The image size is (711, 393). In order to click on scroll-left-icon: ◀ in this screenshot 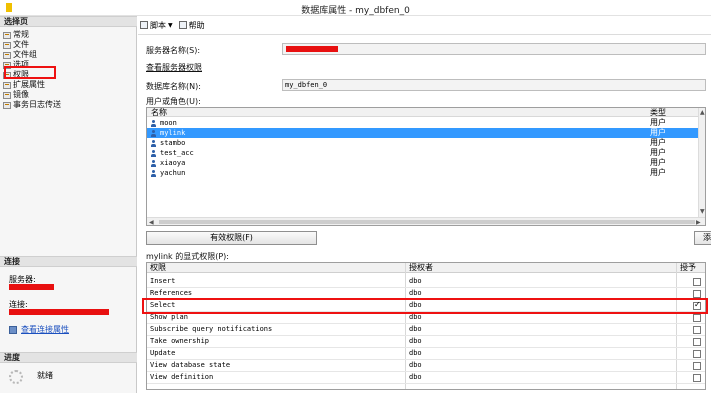, I will do `click(151, 222)`.